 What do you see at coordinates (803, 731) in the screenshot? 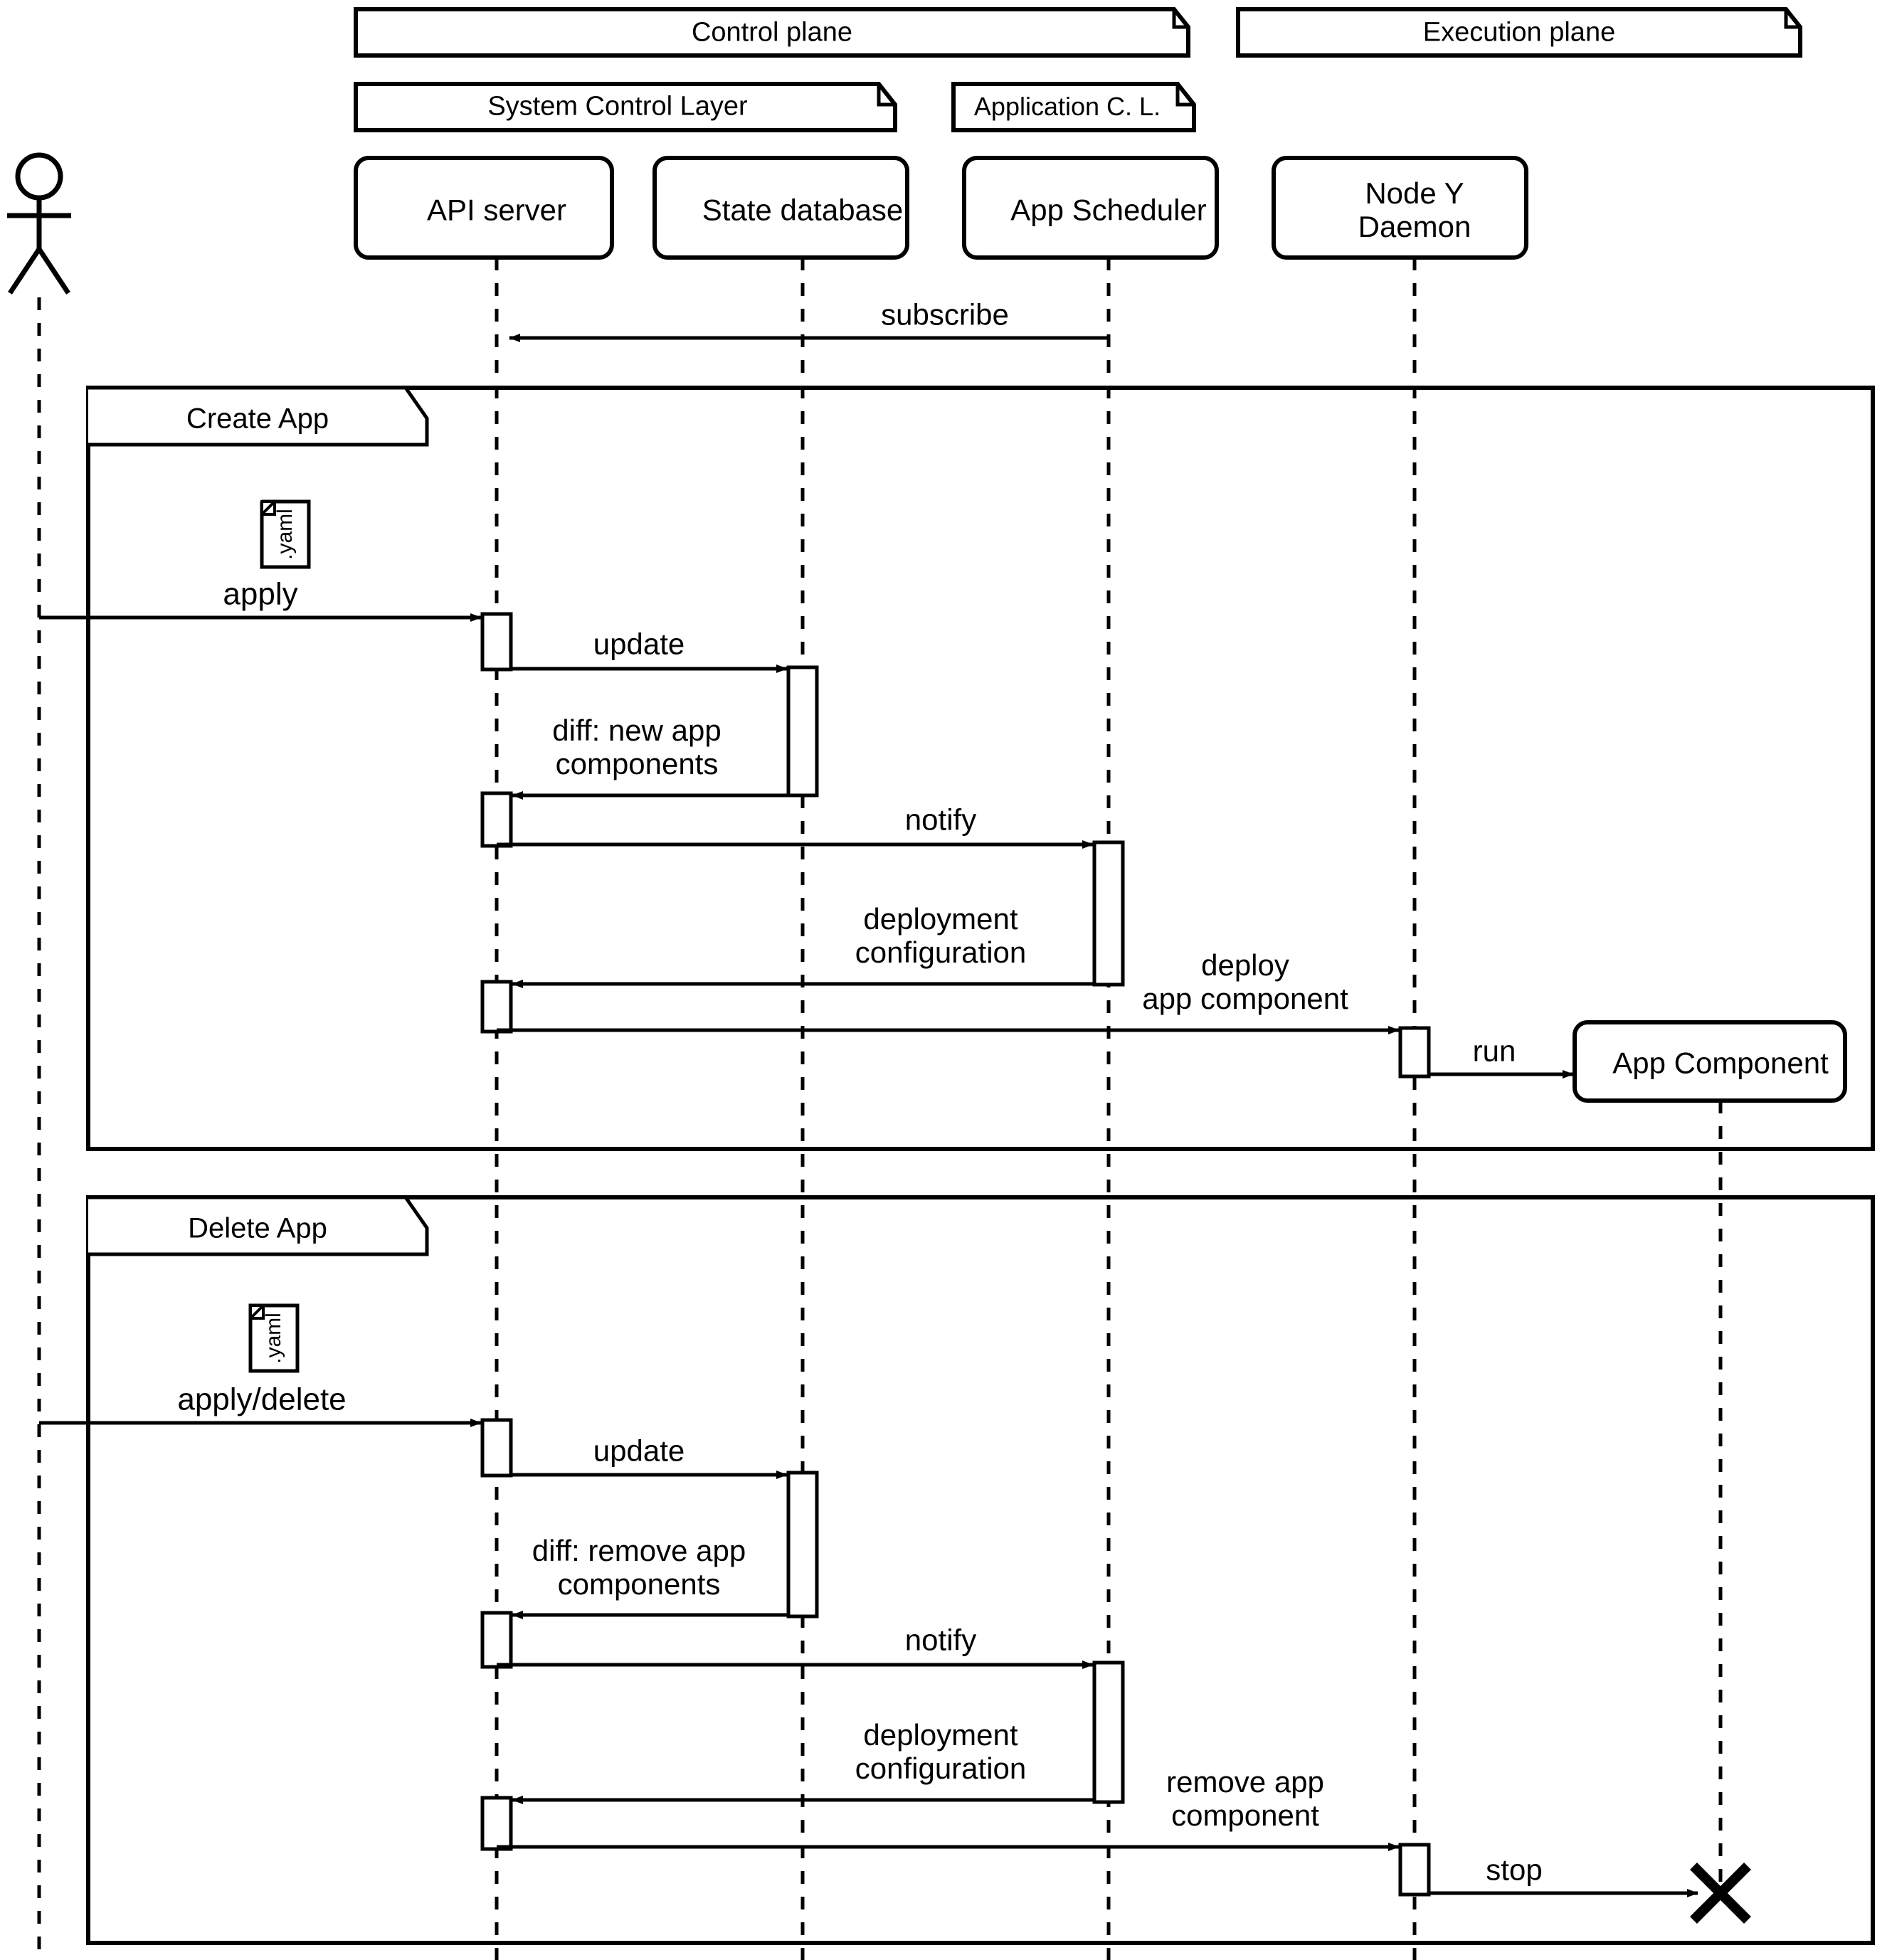
I see `activation-state-db-create` at bounding box center [803, 731].